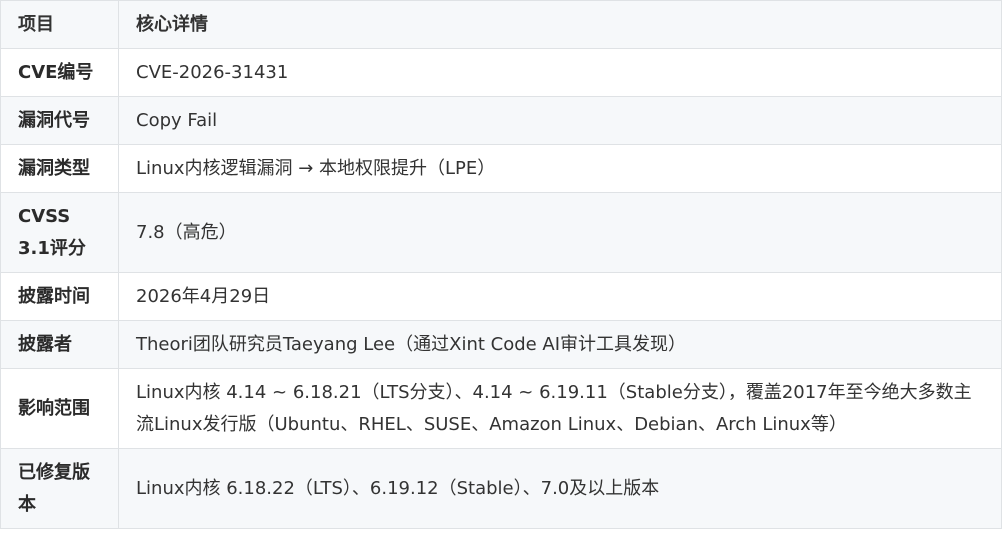 This screenshot has width=1003, height=534. Describe the element at coordinates (59, 232) in the screenshot. I see `row-key-cvss-score: CVSS 3.1评分` at that location.